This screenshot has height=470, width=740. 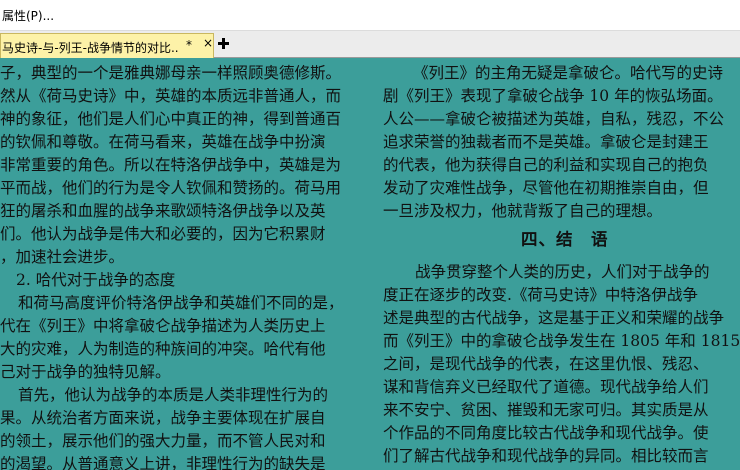 I want to click on tab-document: 马史诗-与-列王-战争情节的对比.. * ×, so click(x=107, y=45).